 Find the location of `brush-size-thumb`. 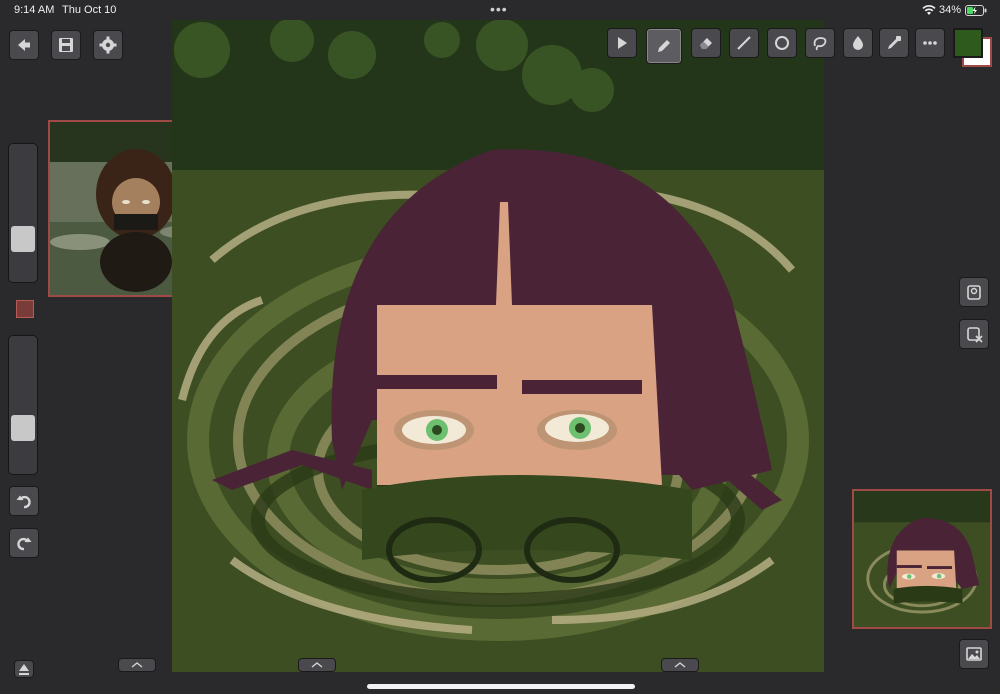

brush-size-thumb is located at coordinates (23, 239).